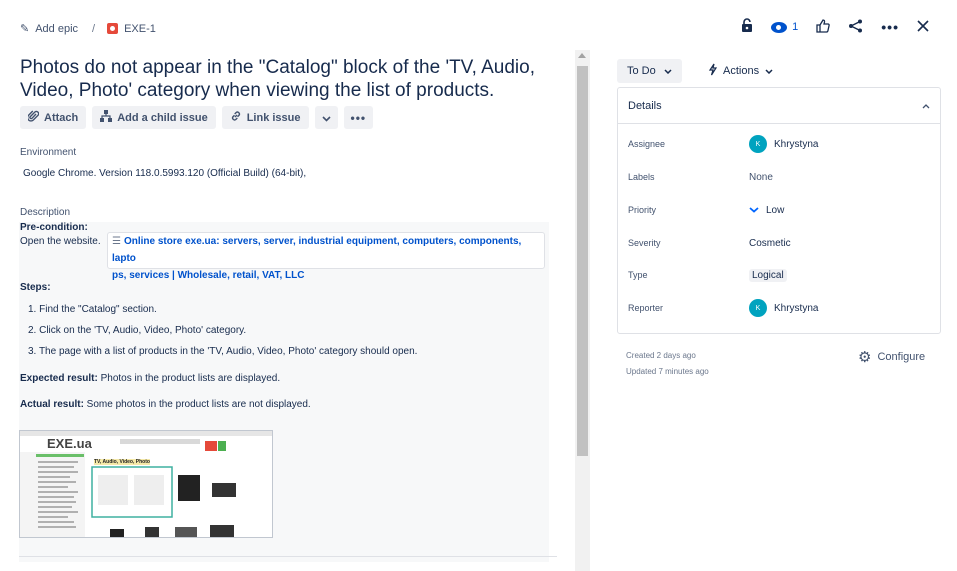 The width and height of the screenshot is (957, 571). Describe the element at coordinates (796, 144) in the screenshot. I see `assignee-name: Khrystyna` at that location.